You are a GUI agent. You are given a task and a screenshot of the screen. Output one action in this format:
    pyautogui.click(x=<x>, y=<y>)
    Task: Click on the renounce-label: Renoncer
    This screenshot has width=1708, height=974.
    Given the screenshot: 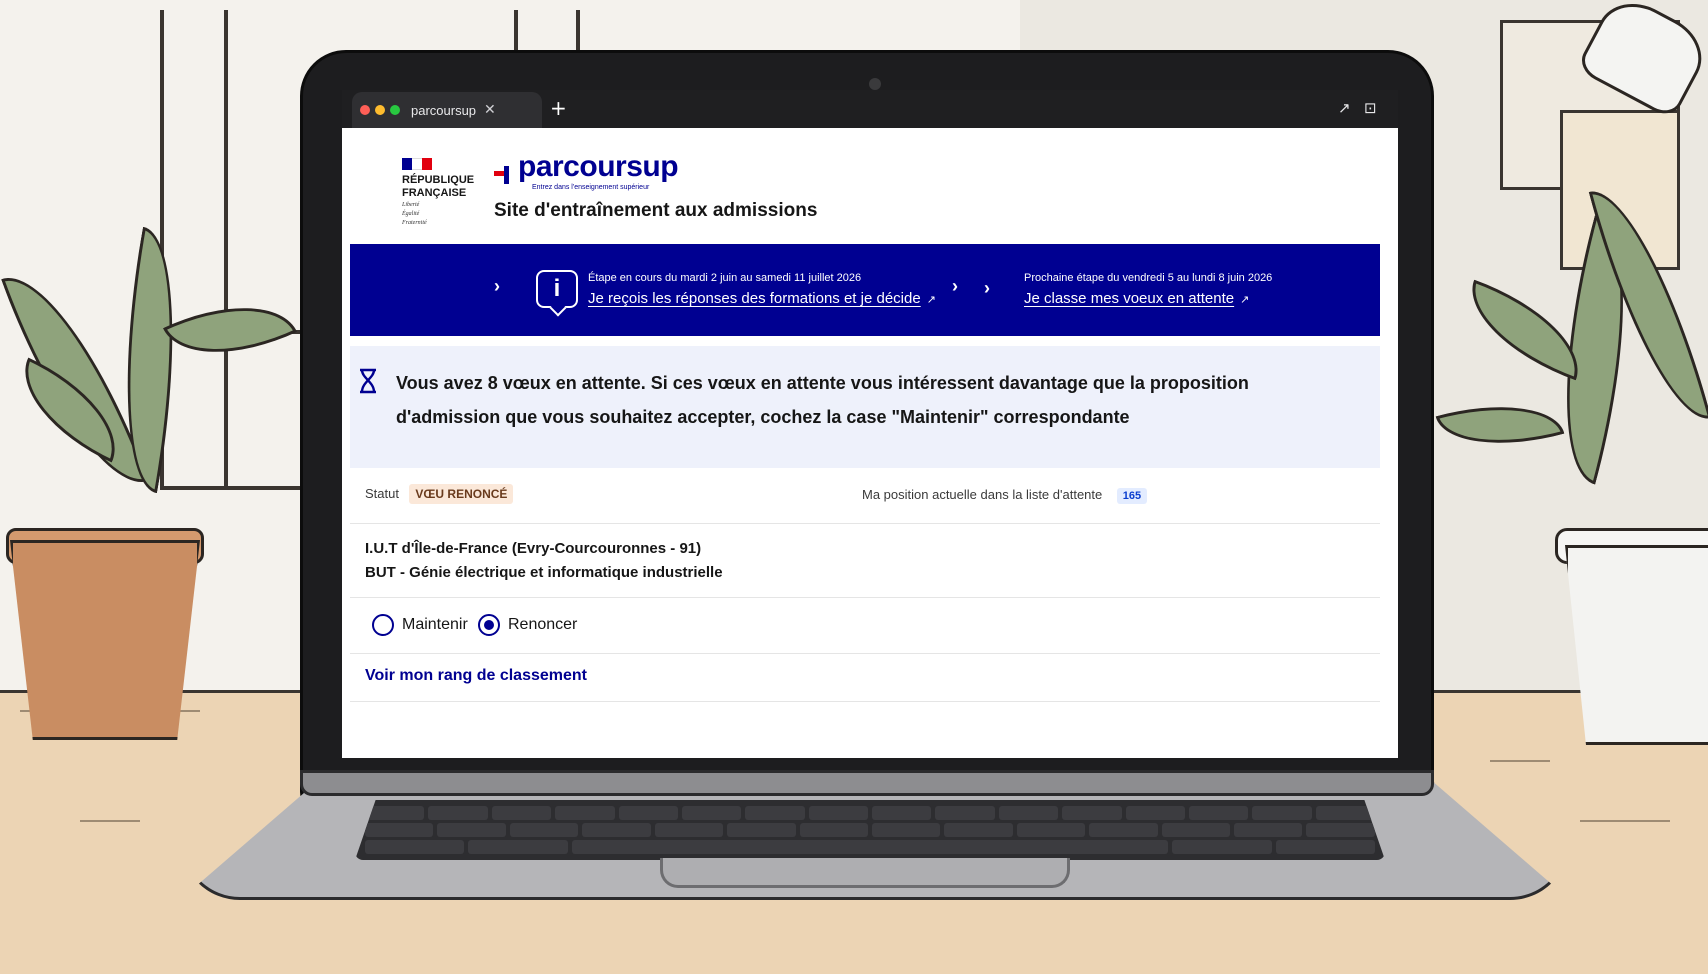 What is the action you would take?
    pyautogui.click(x=542, y=625)
    